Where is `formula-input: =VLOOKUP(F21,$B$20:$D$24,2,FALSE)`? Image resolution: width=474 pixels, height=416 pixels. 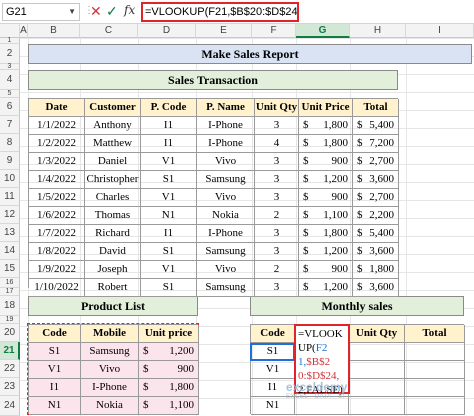
formula-input: =VLOOKUP(F21,$B$20:$D$24,2,FALSE) is located at coordinates (220, 12).